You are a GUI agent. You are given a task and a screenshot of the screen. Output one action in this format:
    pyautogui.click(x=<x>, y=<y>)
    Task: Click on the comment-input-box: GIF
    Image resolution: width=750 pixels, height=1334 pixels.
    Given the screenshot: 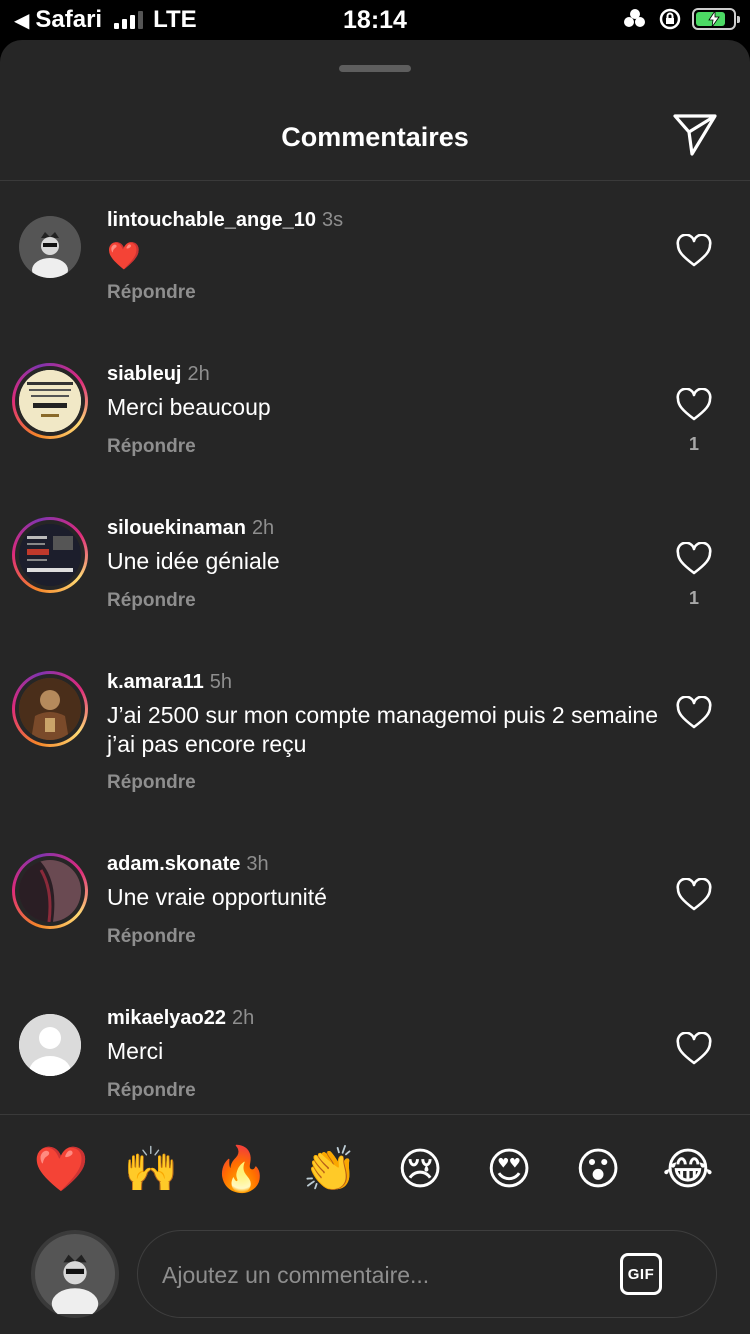 What is the action you would take?
    pyautogui.click(x=427, y=1274)
    